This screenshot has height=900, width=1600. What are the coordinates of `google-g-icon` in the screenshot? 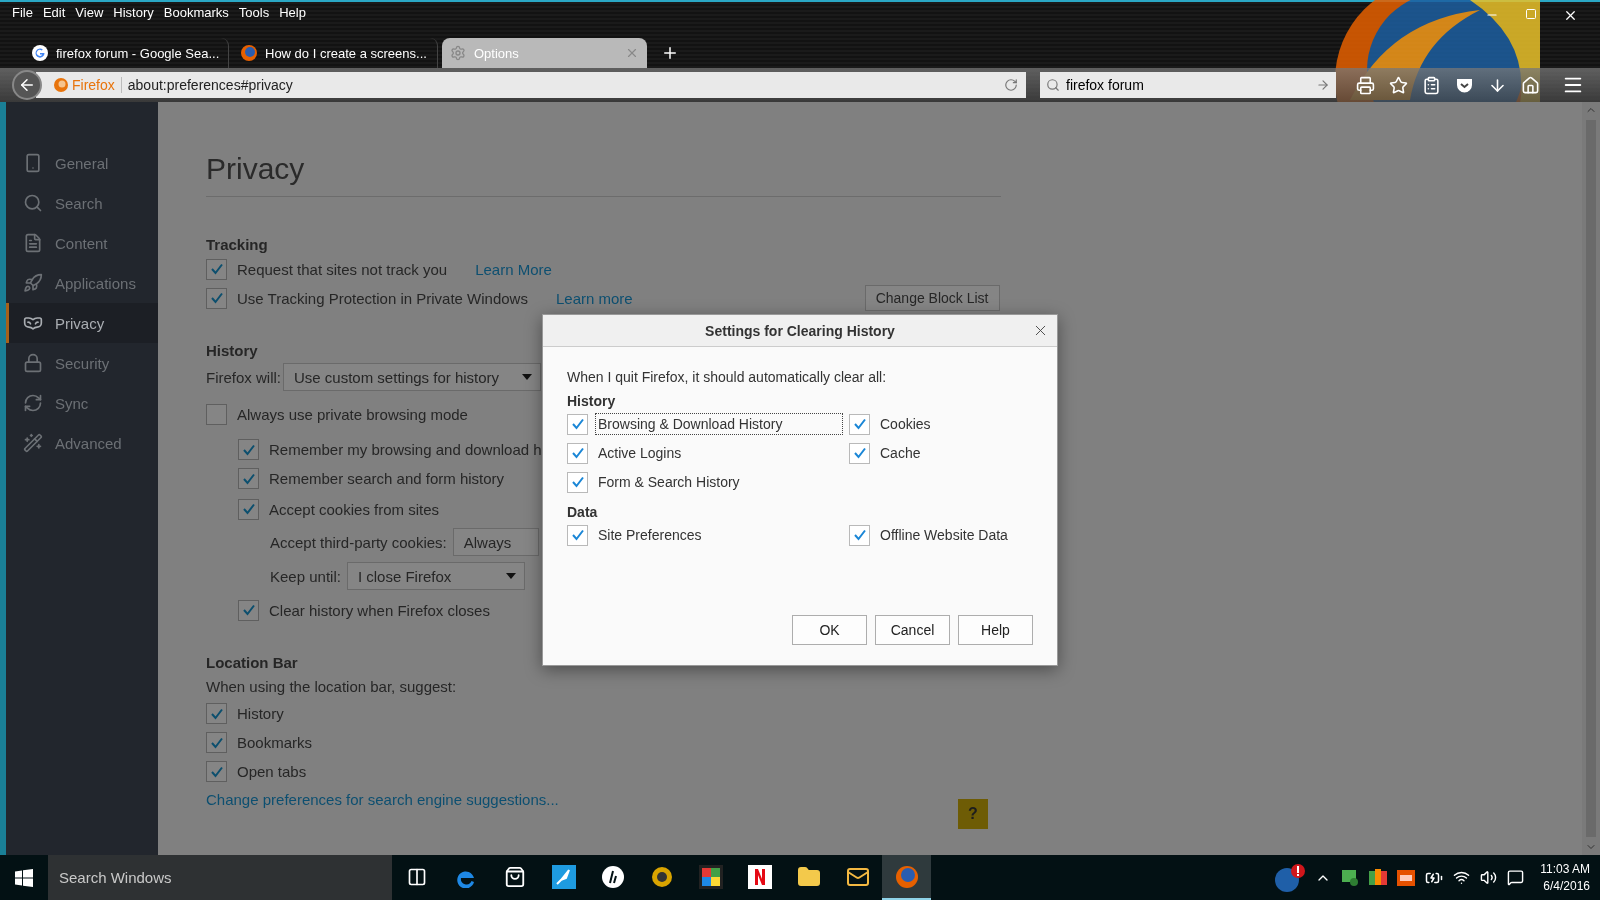 It's located at (40, 53).